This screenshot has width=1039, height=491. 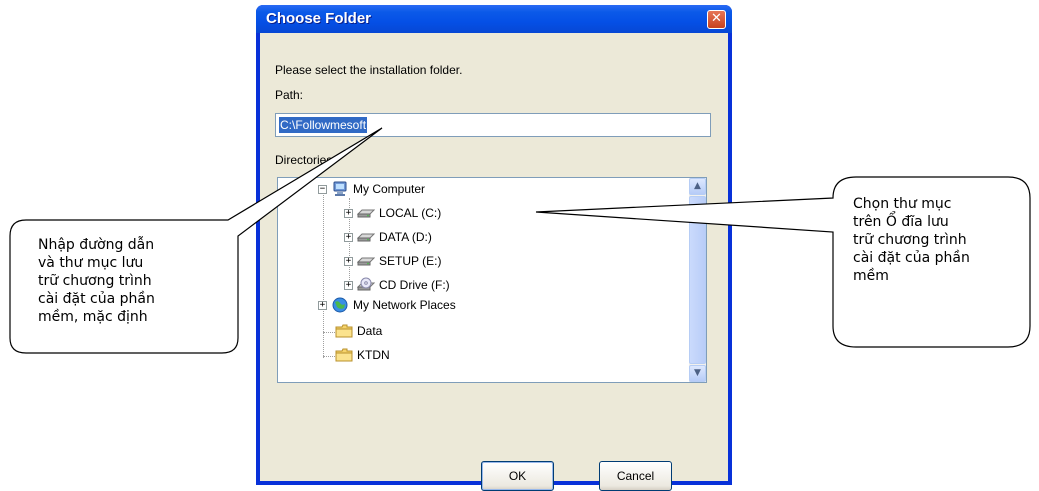 What do you see at coordinates (405, 237) in the screenshot?
I see `tree-label: DATA (D:)` at bounding box center [405, 237].